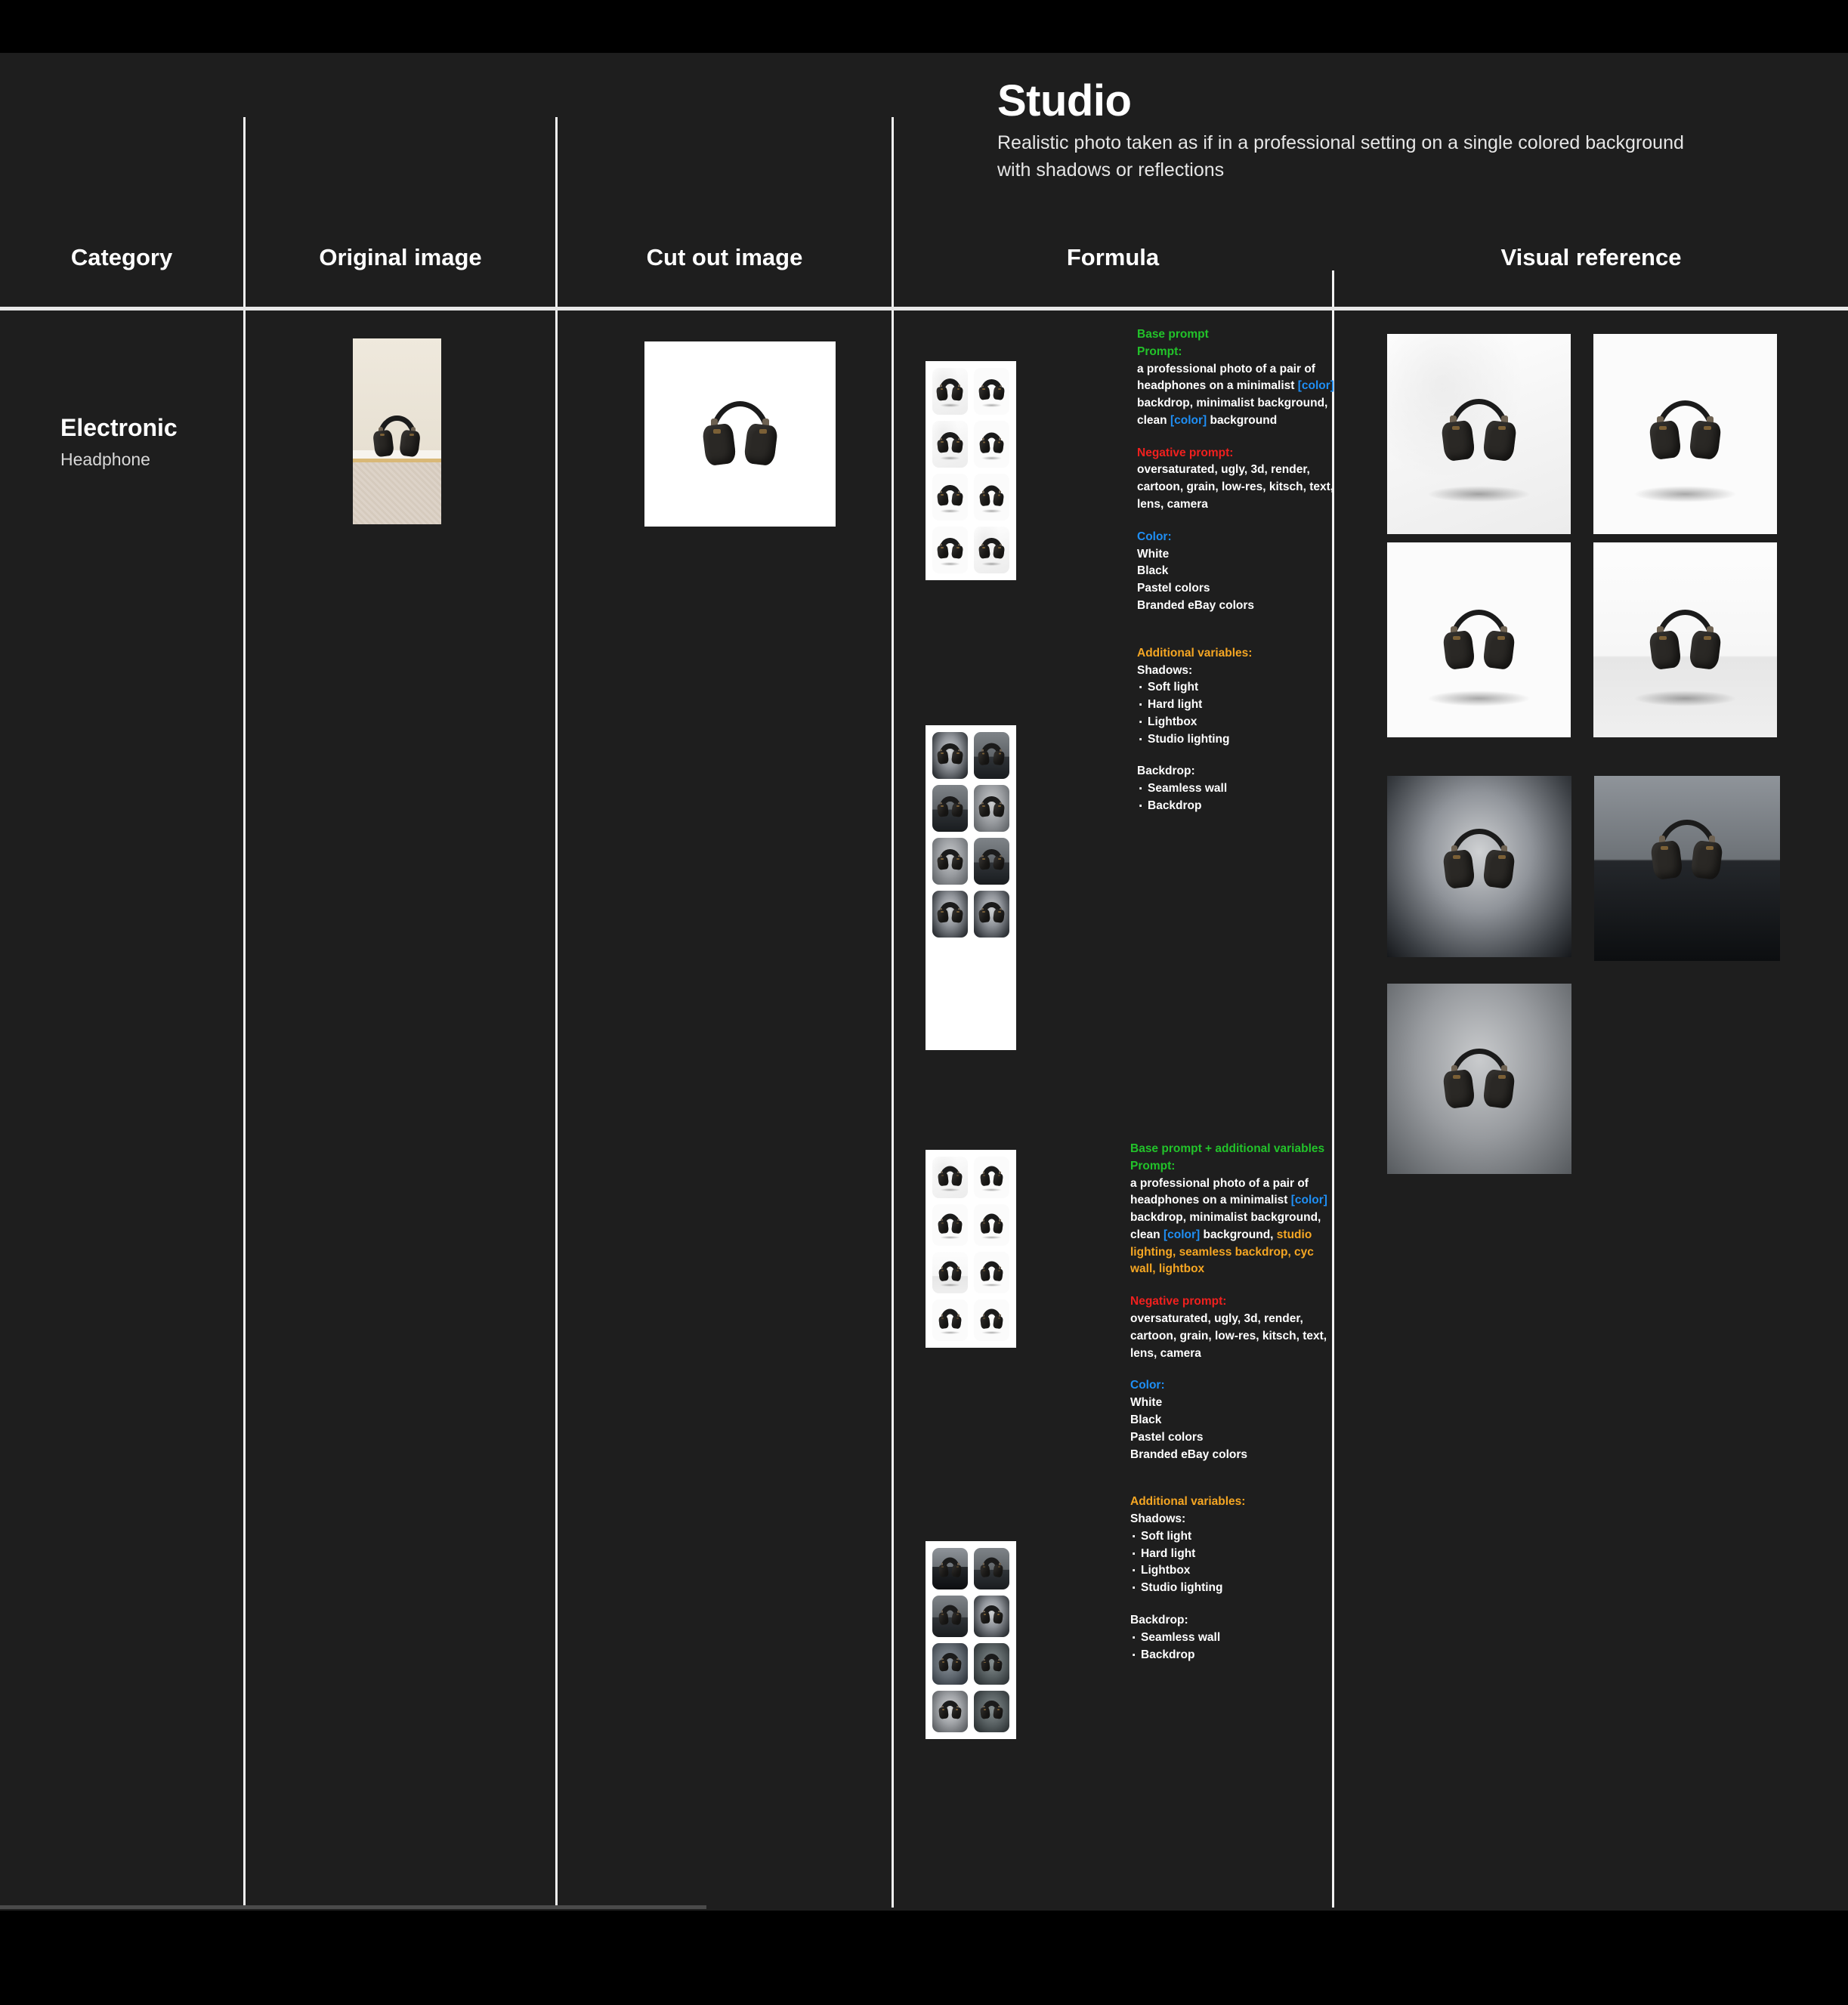 The width and height of the screenshot is (1848, 2005). Describe the element at coordinates (1173, 334) in the screenshot. I see `base-prompt-label: Base prompt` at that location.